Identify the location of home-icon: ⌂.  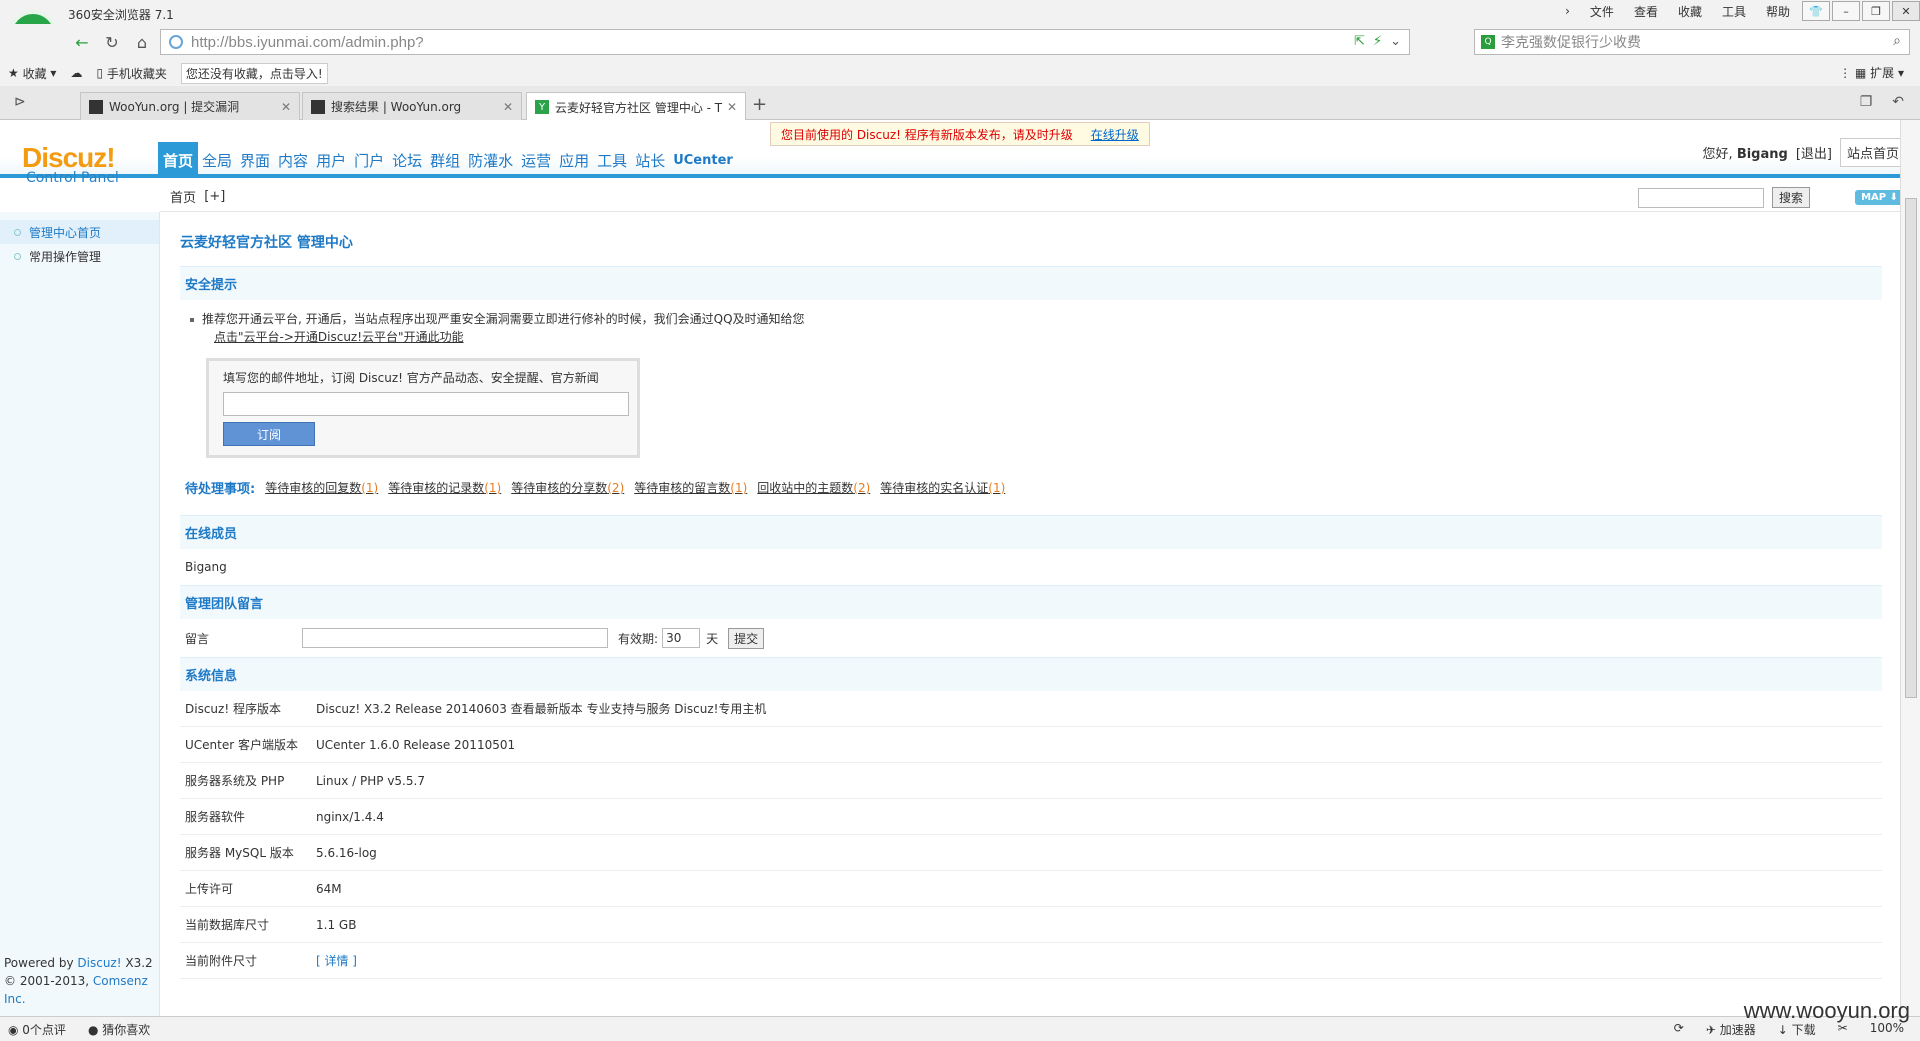
(142, 42).